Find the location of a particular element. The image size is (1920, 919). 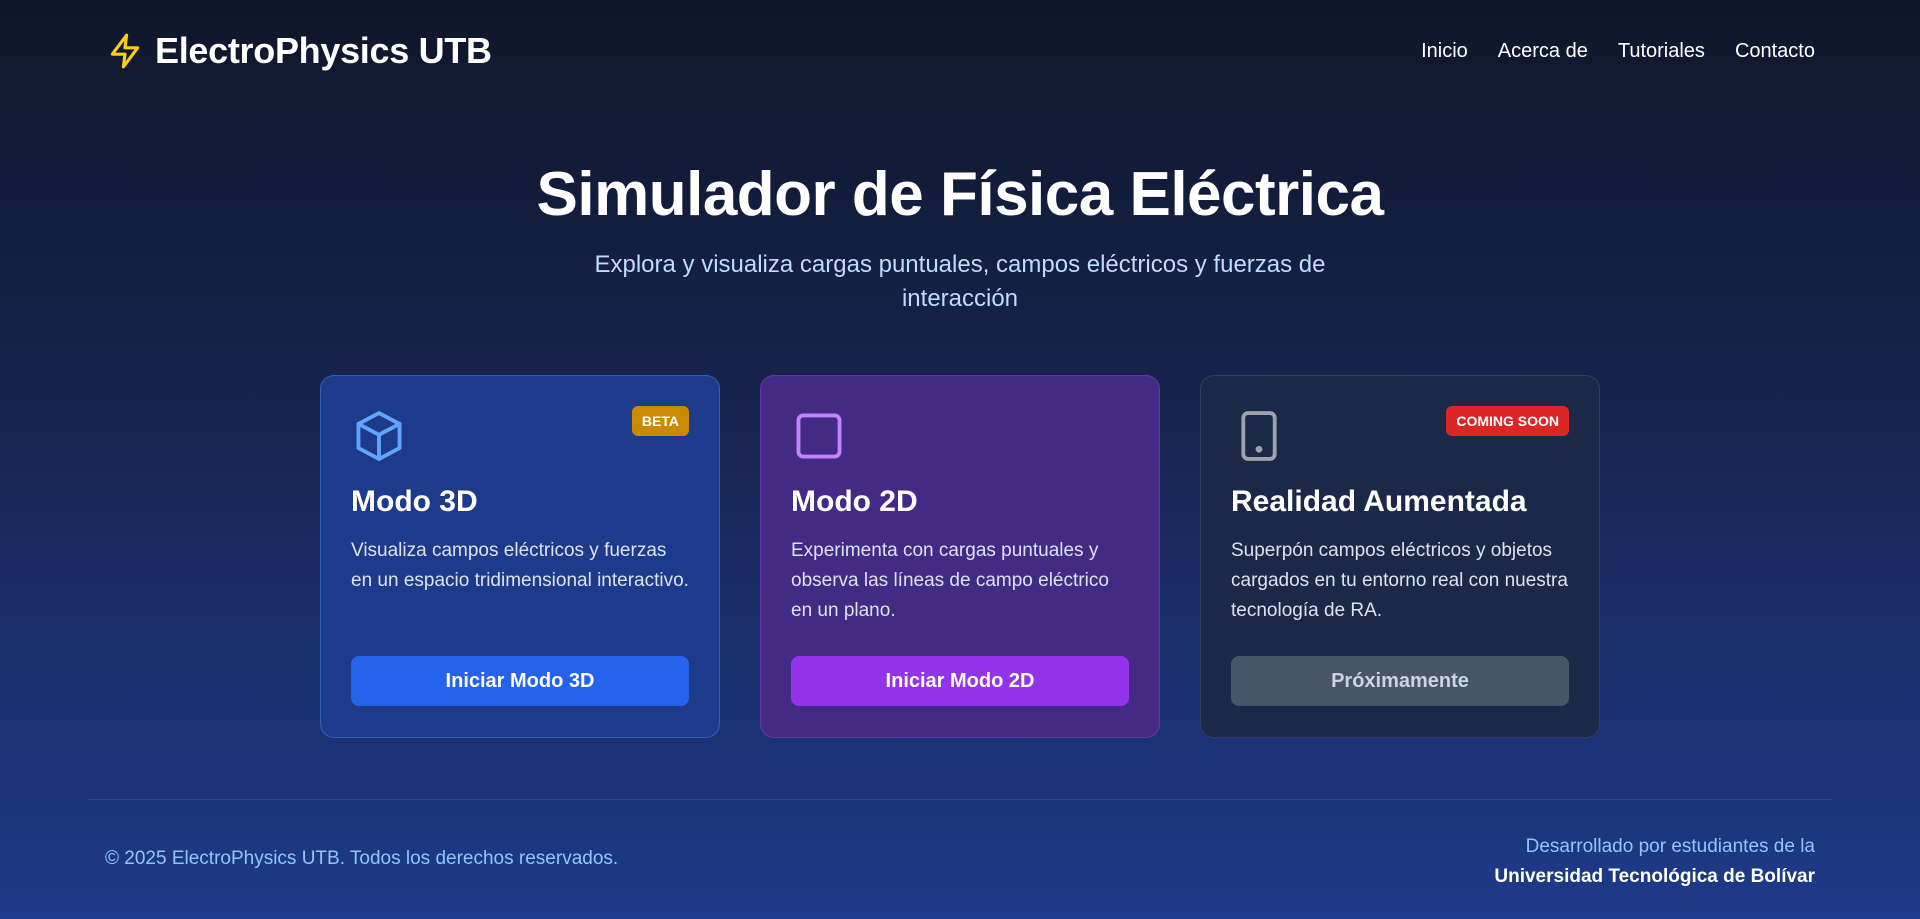

developed-by-text: Desarrollado por estudiantes de la is located at coordinates (1670, 846).